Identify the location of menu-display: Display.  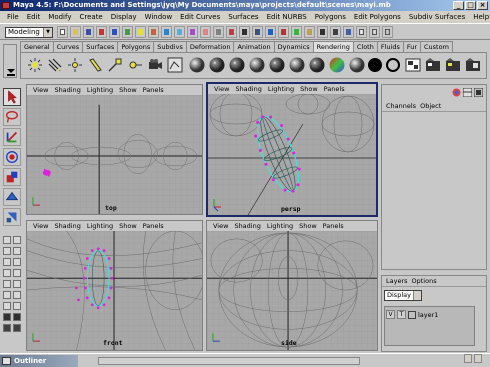
(124, 17).